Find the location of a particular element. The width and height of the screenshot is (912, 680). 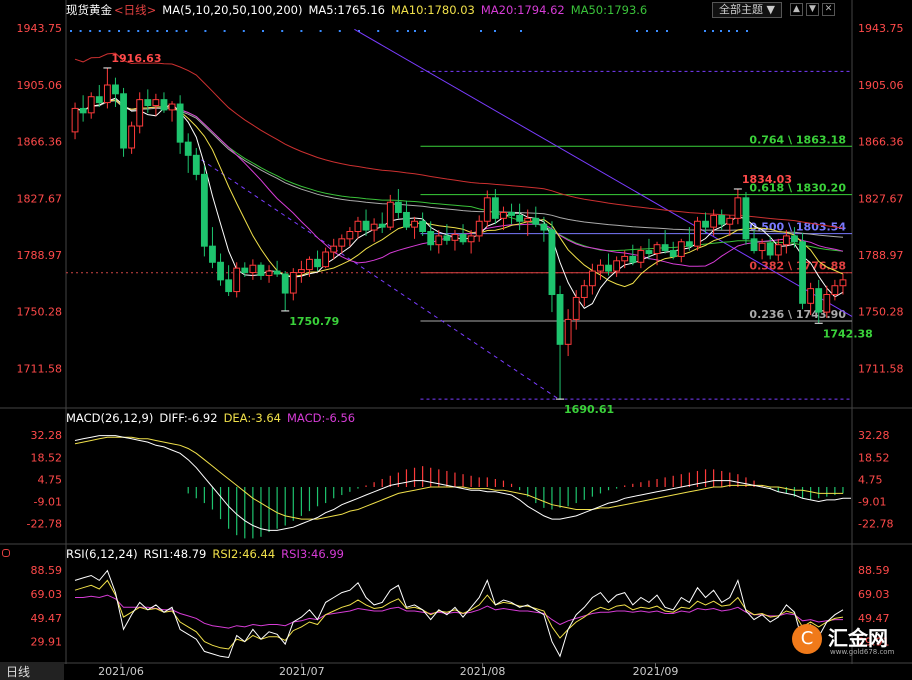

scroll-down-icon: ▼ is located at coordinates (812, 9).